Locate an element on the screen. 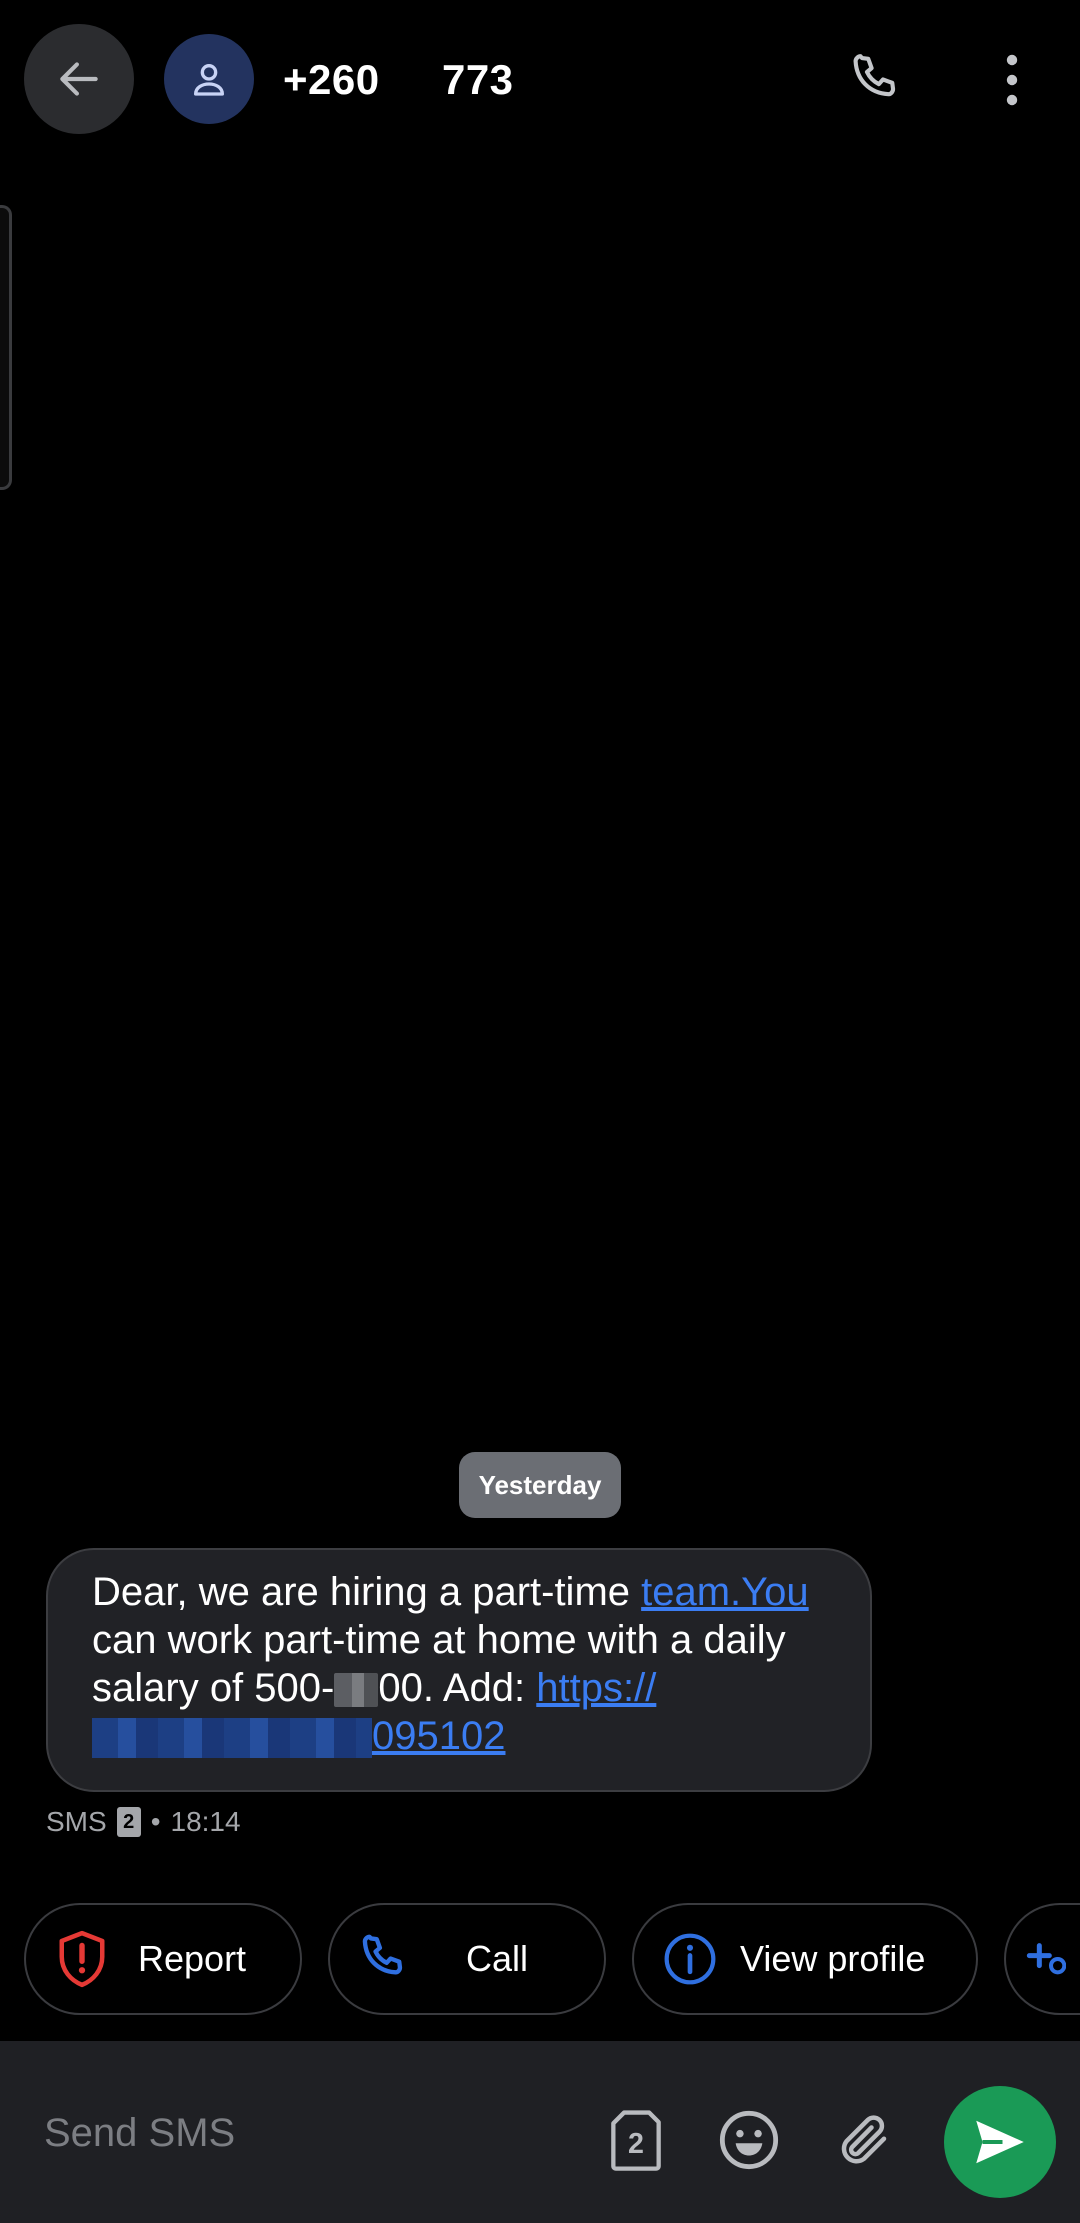  sim-2-icon: 2 is located at coordinates (636, 2140).